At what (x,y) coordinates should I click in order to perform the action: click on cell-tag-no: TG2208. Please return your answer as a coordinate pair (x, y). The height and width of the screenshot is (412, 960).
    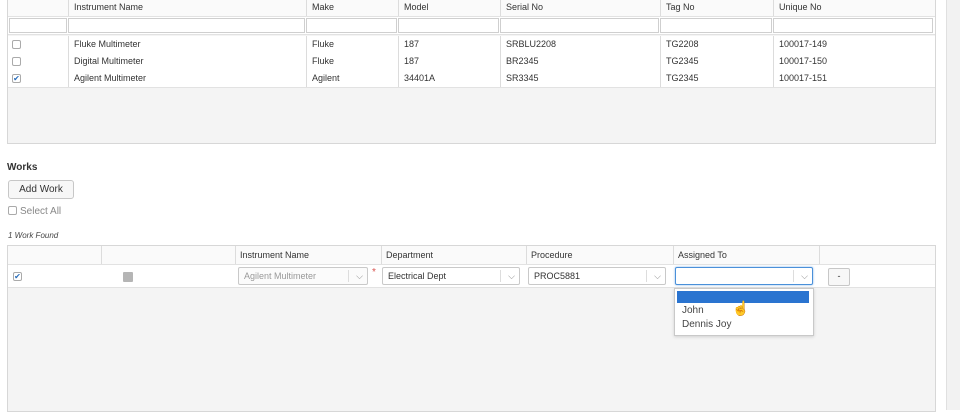
    Looking at the image, I should click on (716, 44).